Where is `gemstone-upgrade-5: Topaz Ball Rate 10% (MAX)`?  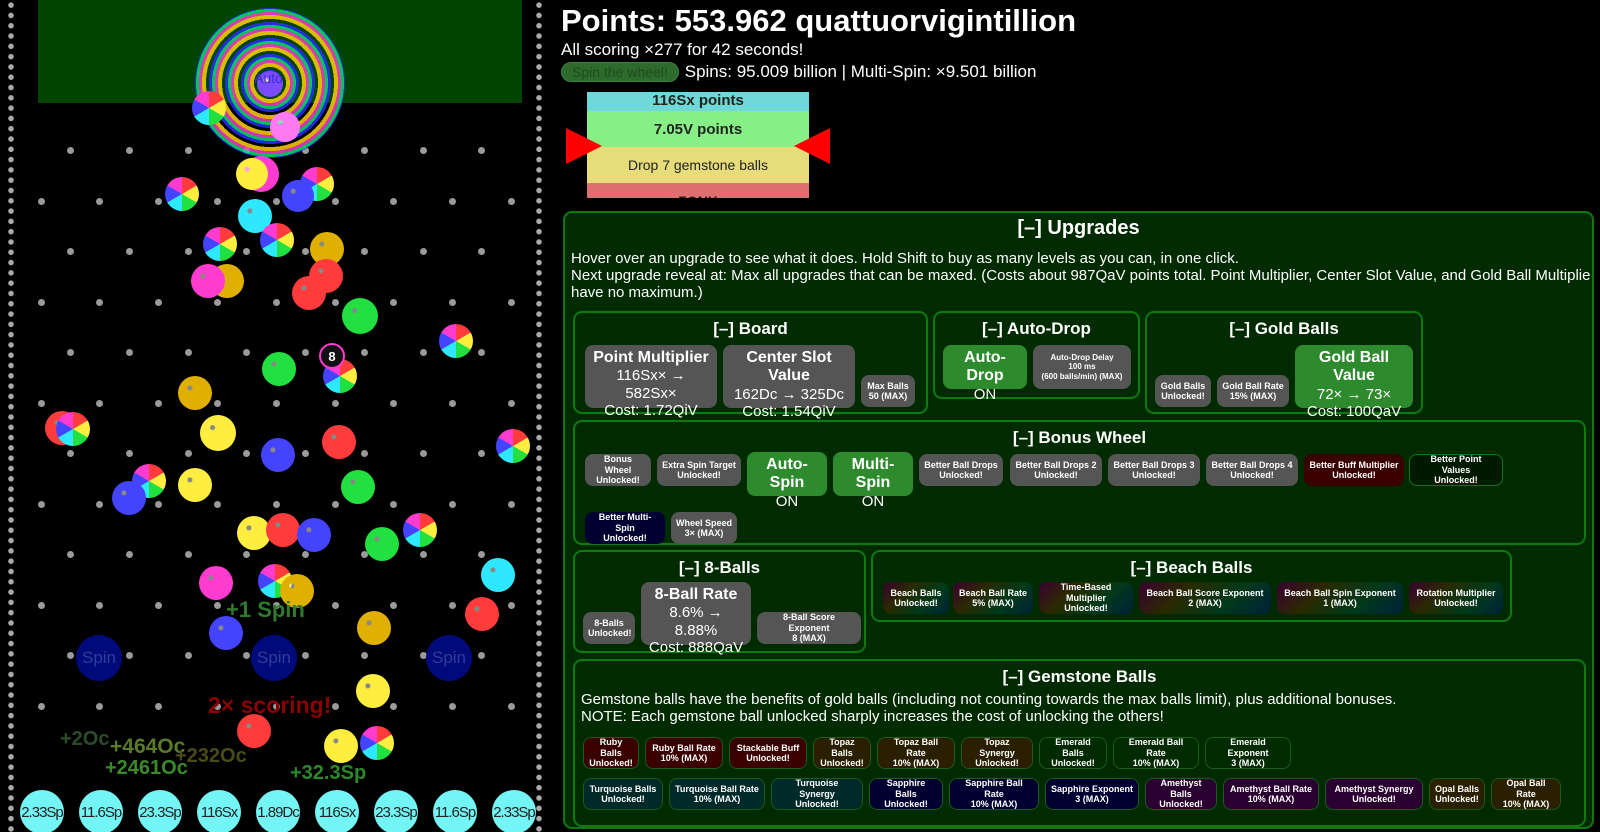 gemstone-upgrade-5: Topaz Ball Rate 10% (MAX) is located at coordinates (916, 753).